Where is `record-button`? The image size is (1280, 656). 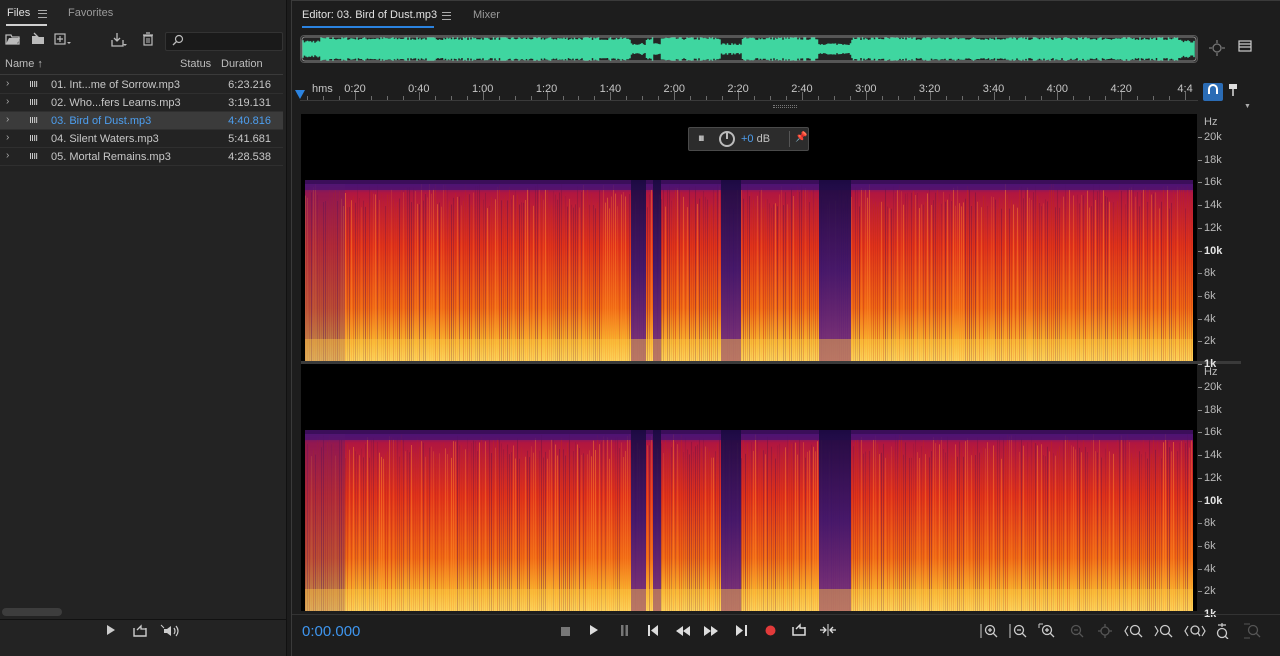
record-button is located at coordinates (770, 632).